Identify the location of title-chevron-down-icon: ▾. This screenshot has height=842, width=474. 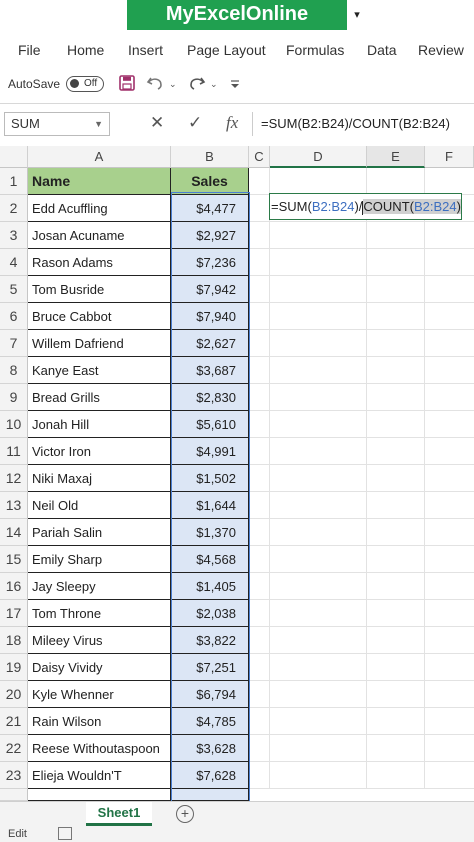
(357, 15).